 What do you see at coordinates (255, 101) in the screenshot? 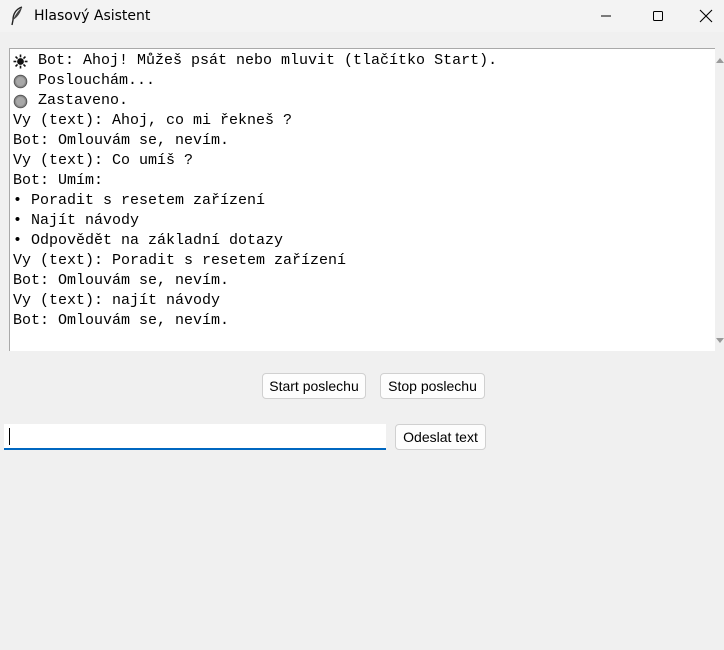
I see `log-line: Zastaveno.` at bounding box center [255, 101].